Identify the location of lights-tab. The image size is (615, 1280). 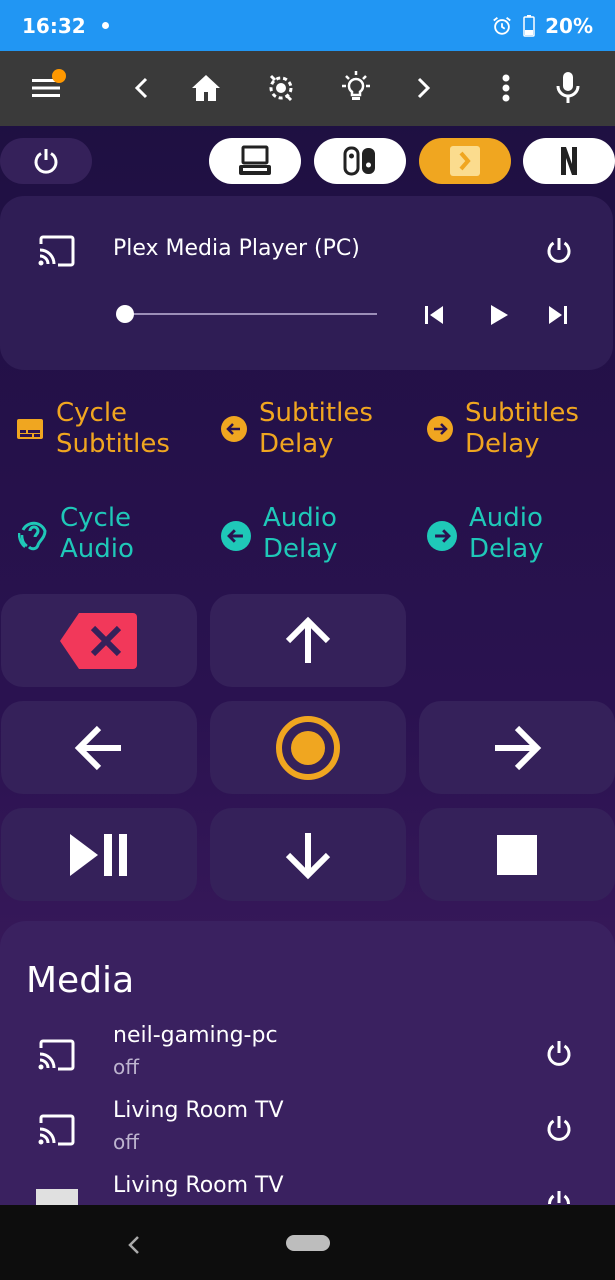
(356, 88).